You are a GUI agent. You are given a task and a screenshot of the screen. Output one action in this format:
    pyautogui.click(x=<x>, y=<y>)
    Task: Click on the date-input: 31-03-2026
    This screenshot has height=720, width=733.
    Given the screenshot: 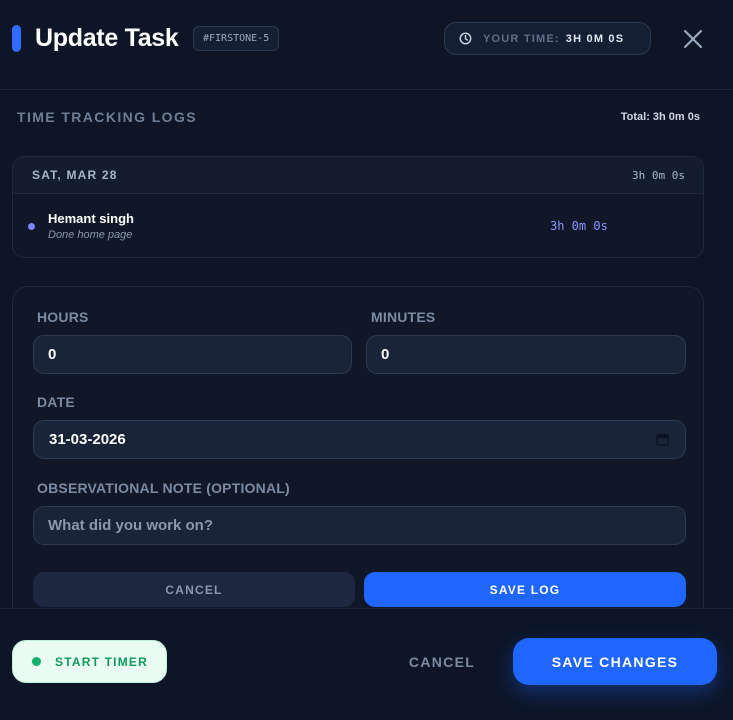 What is the action you would take?
    pyautogui.click(x=359, y=439)
    